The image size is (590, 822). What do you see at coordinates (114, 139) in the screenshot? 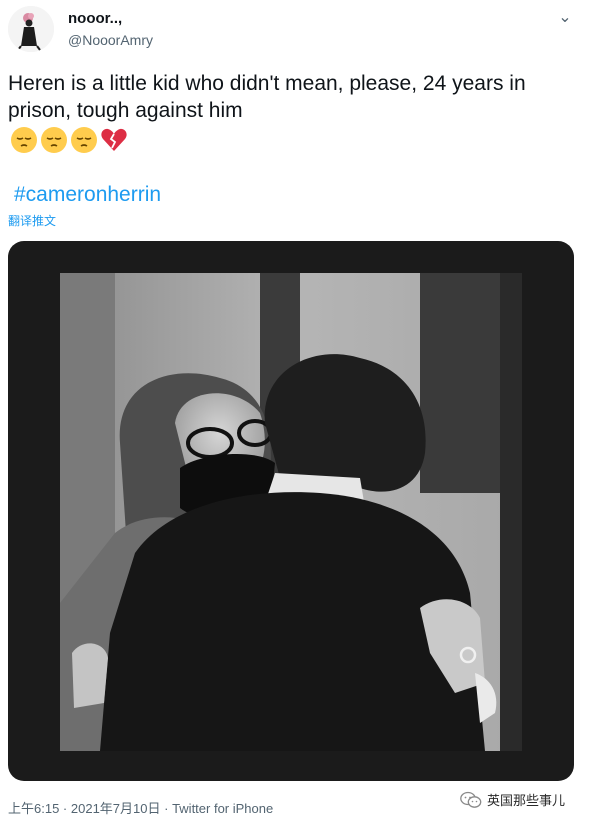
I see `broken-heart-icon` at bounding box center [114, 139].